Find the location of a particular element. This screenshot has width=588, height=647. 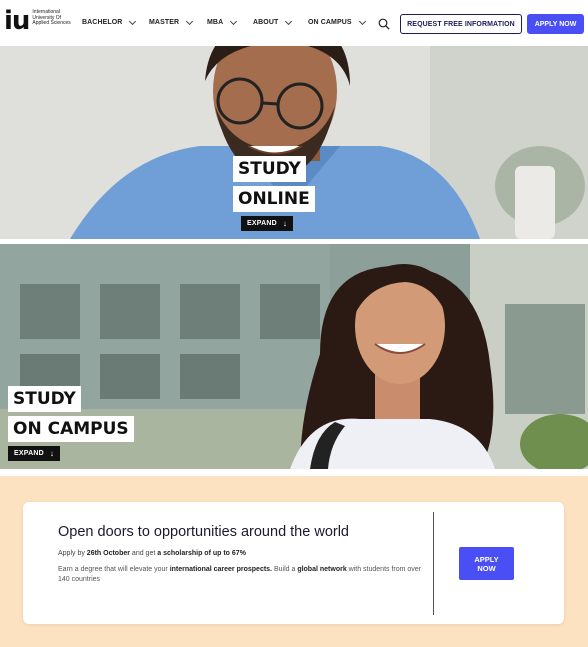

nav-about-label: ABOUT is located at coordinates (266, 22).